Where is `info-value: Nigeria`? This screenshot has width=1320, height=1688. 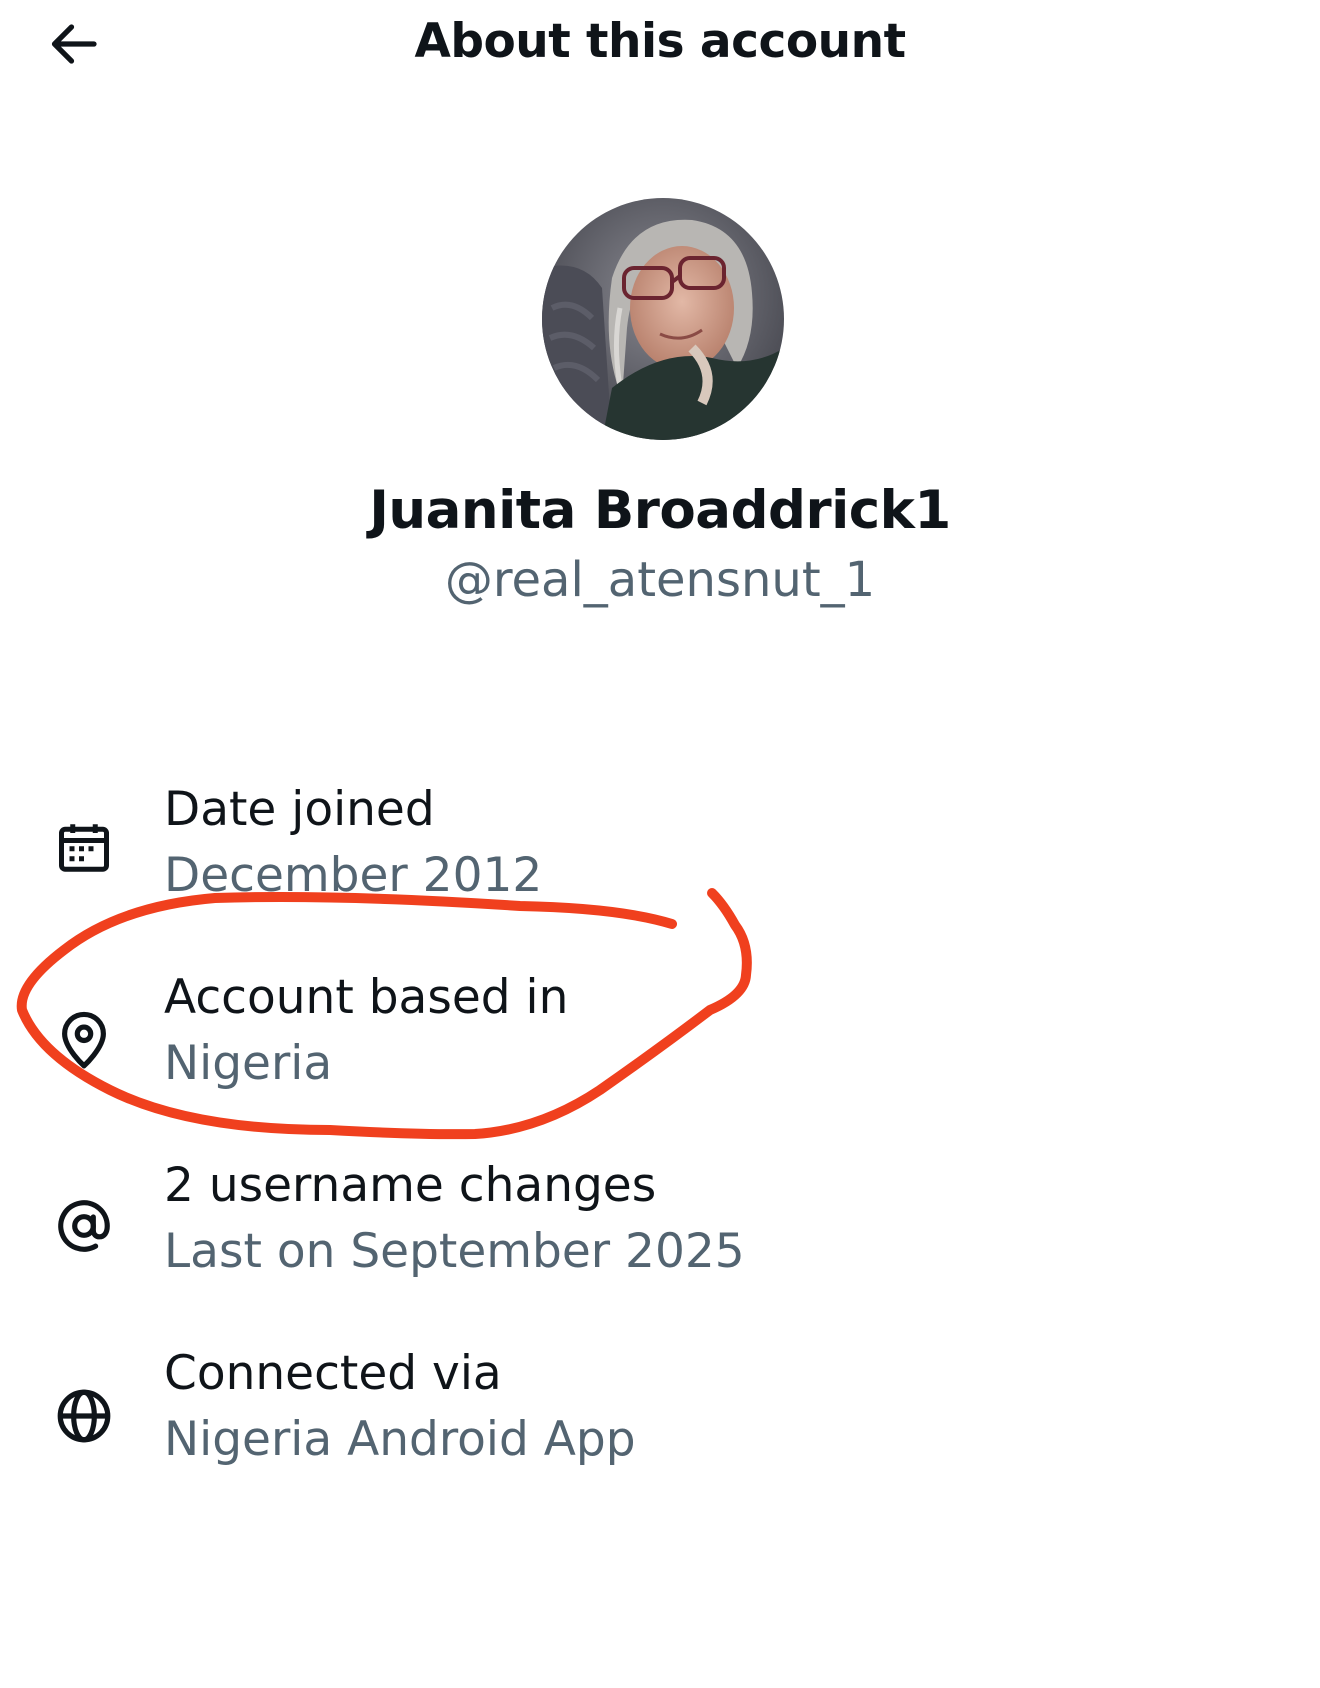 info-value: Nigeria is located at coordinates (248, 1063).